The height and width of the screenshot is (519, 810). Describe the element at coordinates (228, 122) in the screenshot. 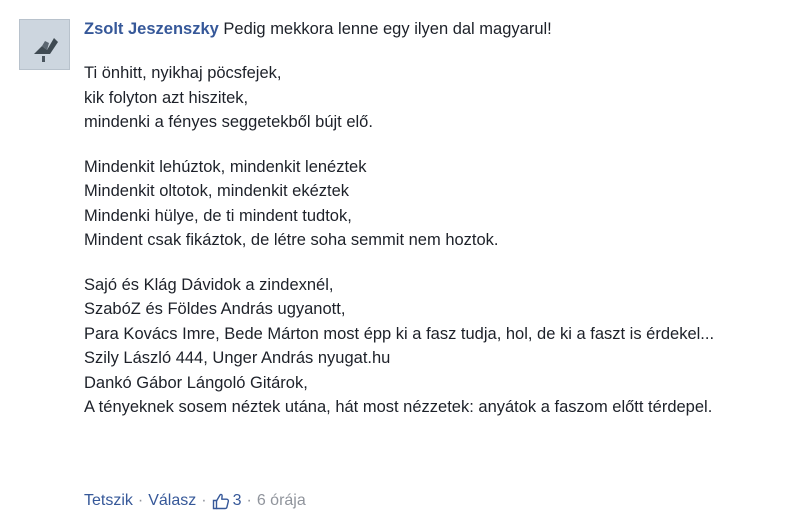

I see `comment-line: mindenki a fényes seggetekből bújt elő.` at that location.